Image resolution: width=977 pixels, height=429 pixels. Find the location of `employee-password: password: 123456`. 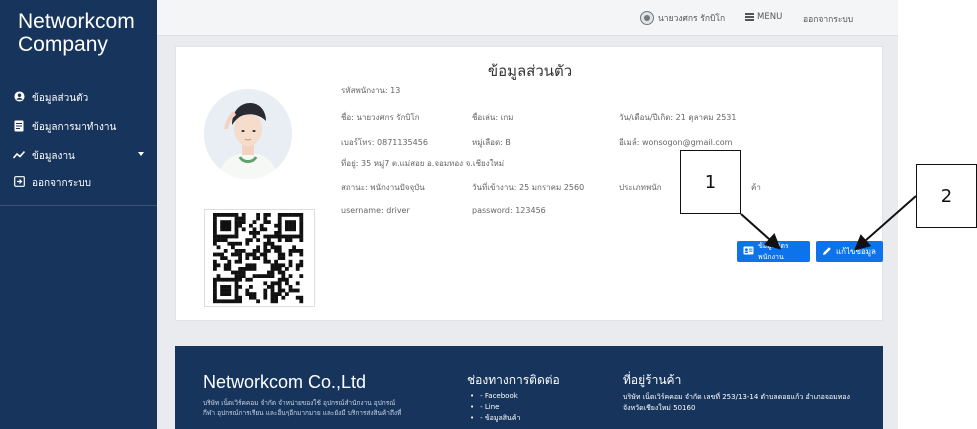

employee-password: password: 123456 is located at coordinates (509, 210).